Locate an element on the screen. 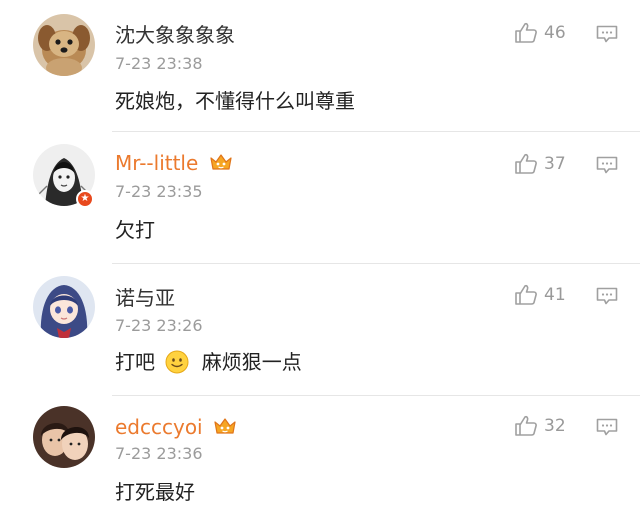  comment-text-part: 打吧 is located at coordinates (135, 362).